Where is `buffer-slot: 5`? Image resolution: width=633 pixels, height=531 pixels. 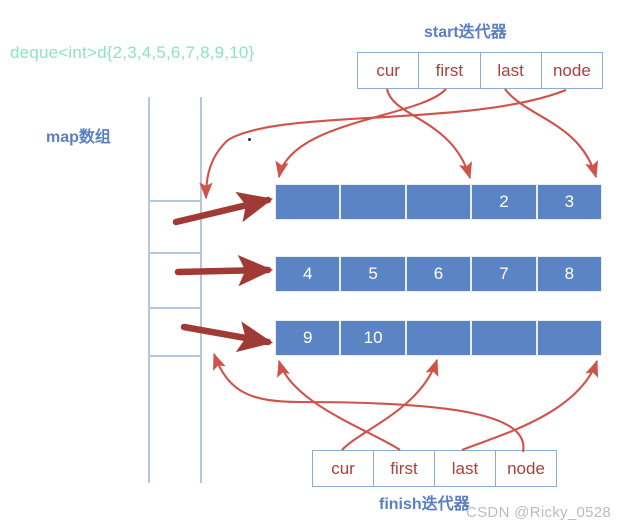 buffer-slot: 5 is located at coordinates (373, 274).